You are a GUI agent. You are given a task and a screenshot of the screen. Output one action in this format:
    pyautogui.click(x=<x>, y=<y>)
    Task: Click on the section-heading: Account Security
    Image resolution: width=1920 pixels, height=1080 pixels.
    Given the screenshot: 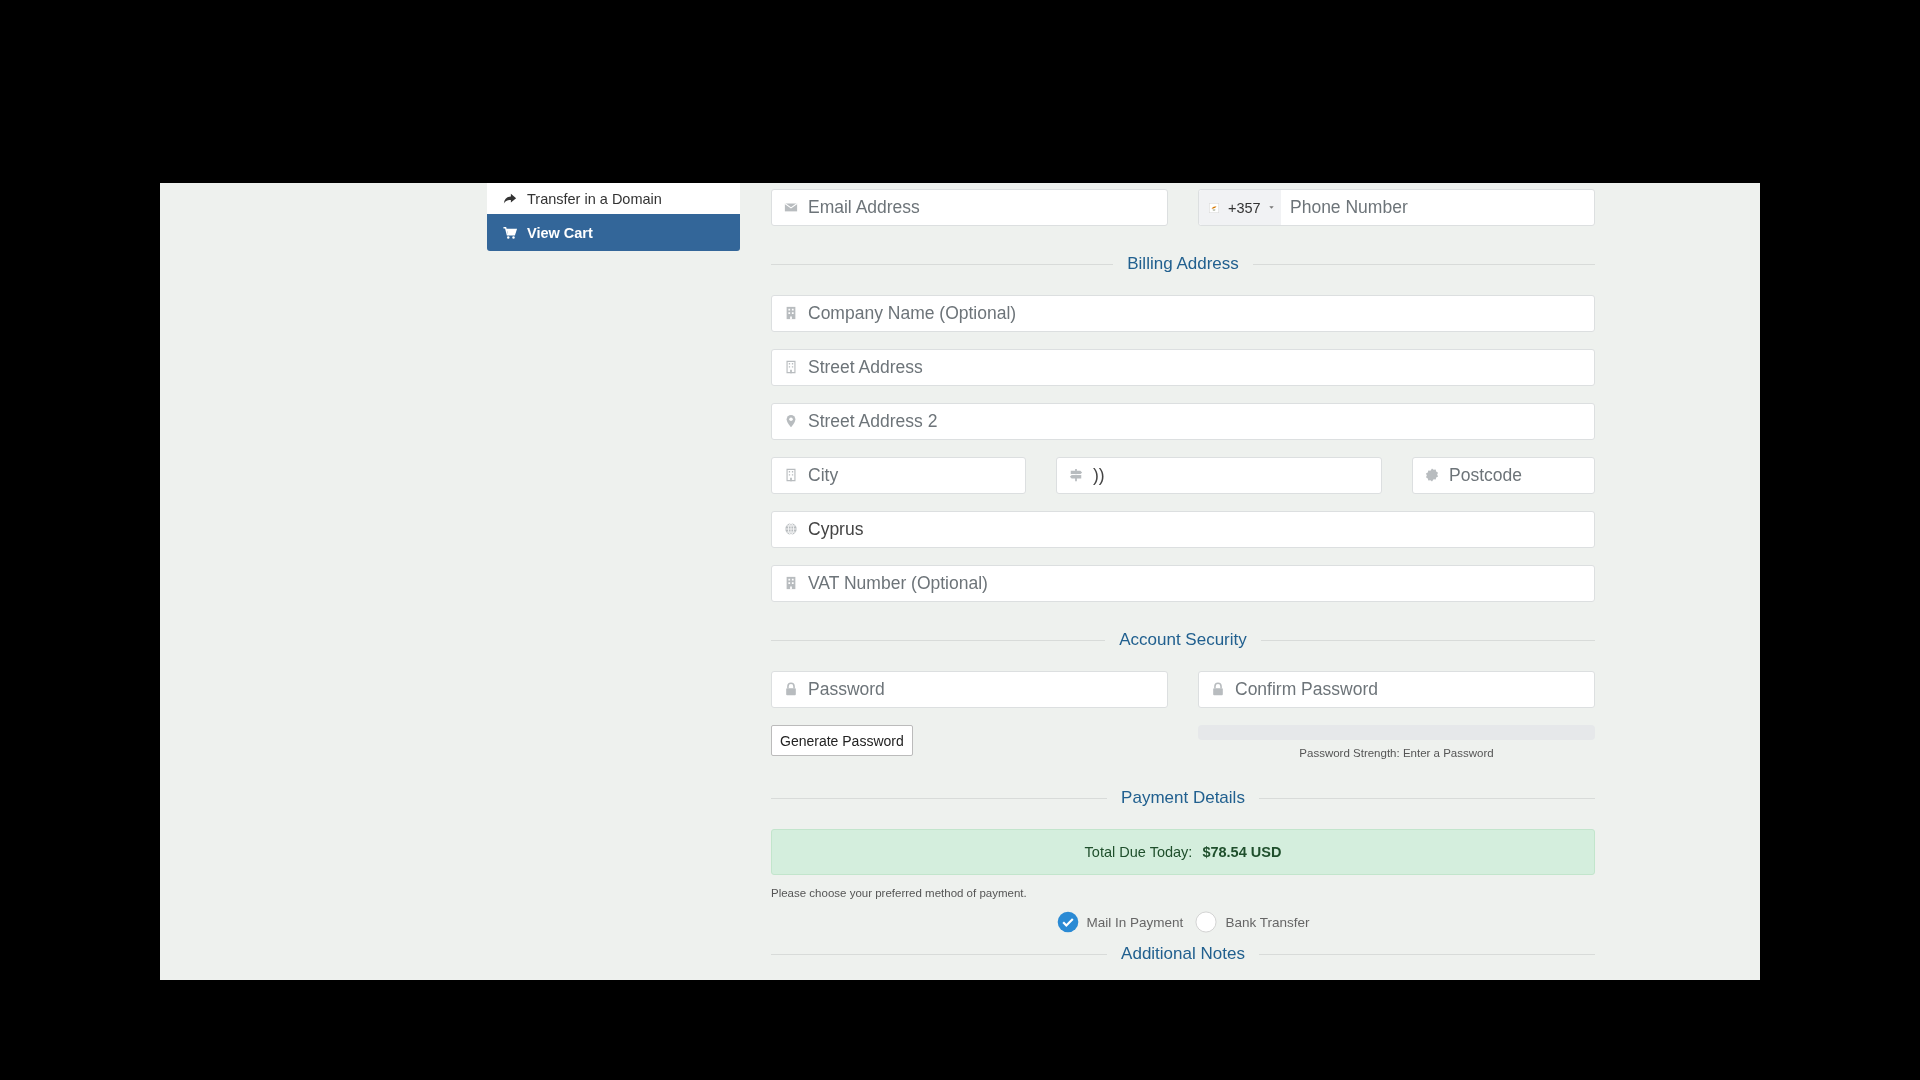 What is the action you would take?
    pyautogui.click(x=1183, y=640)
    